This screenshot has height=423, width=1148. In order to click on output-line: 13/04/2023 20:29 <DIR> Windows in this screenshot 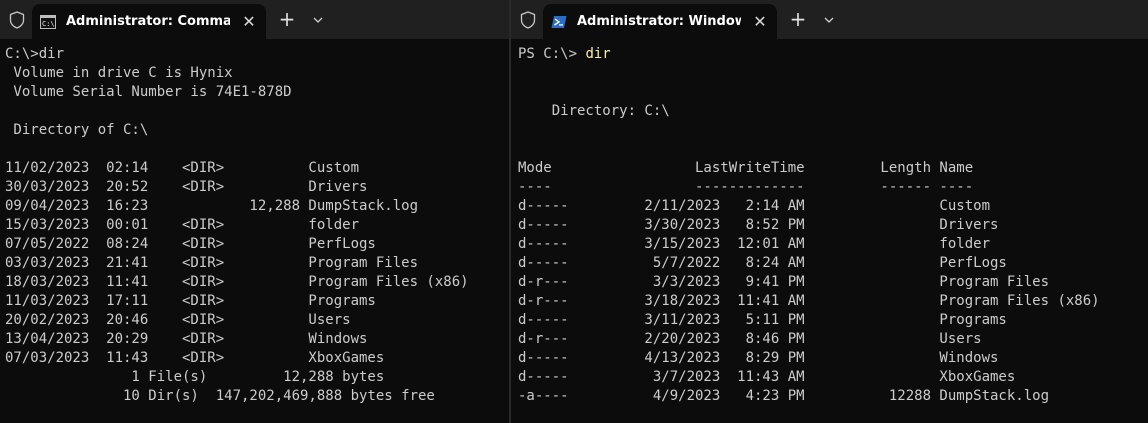, I will do `click(186, 339)`.